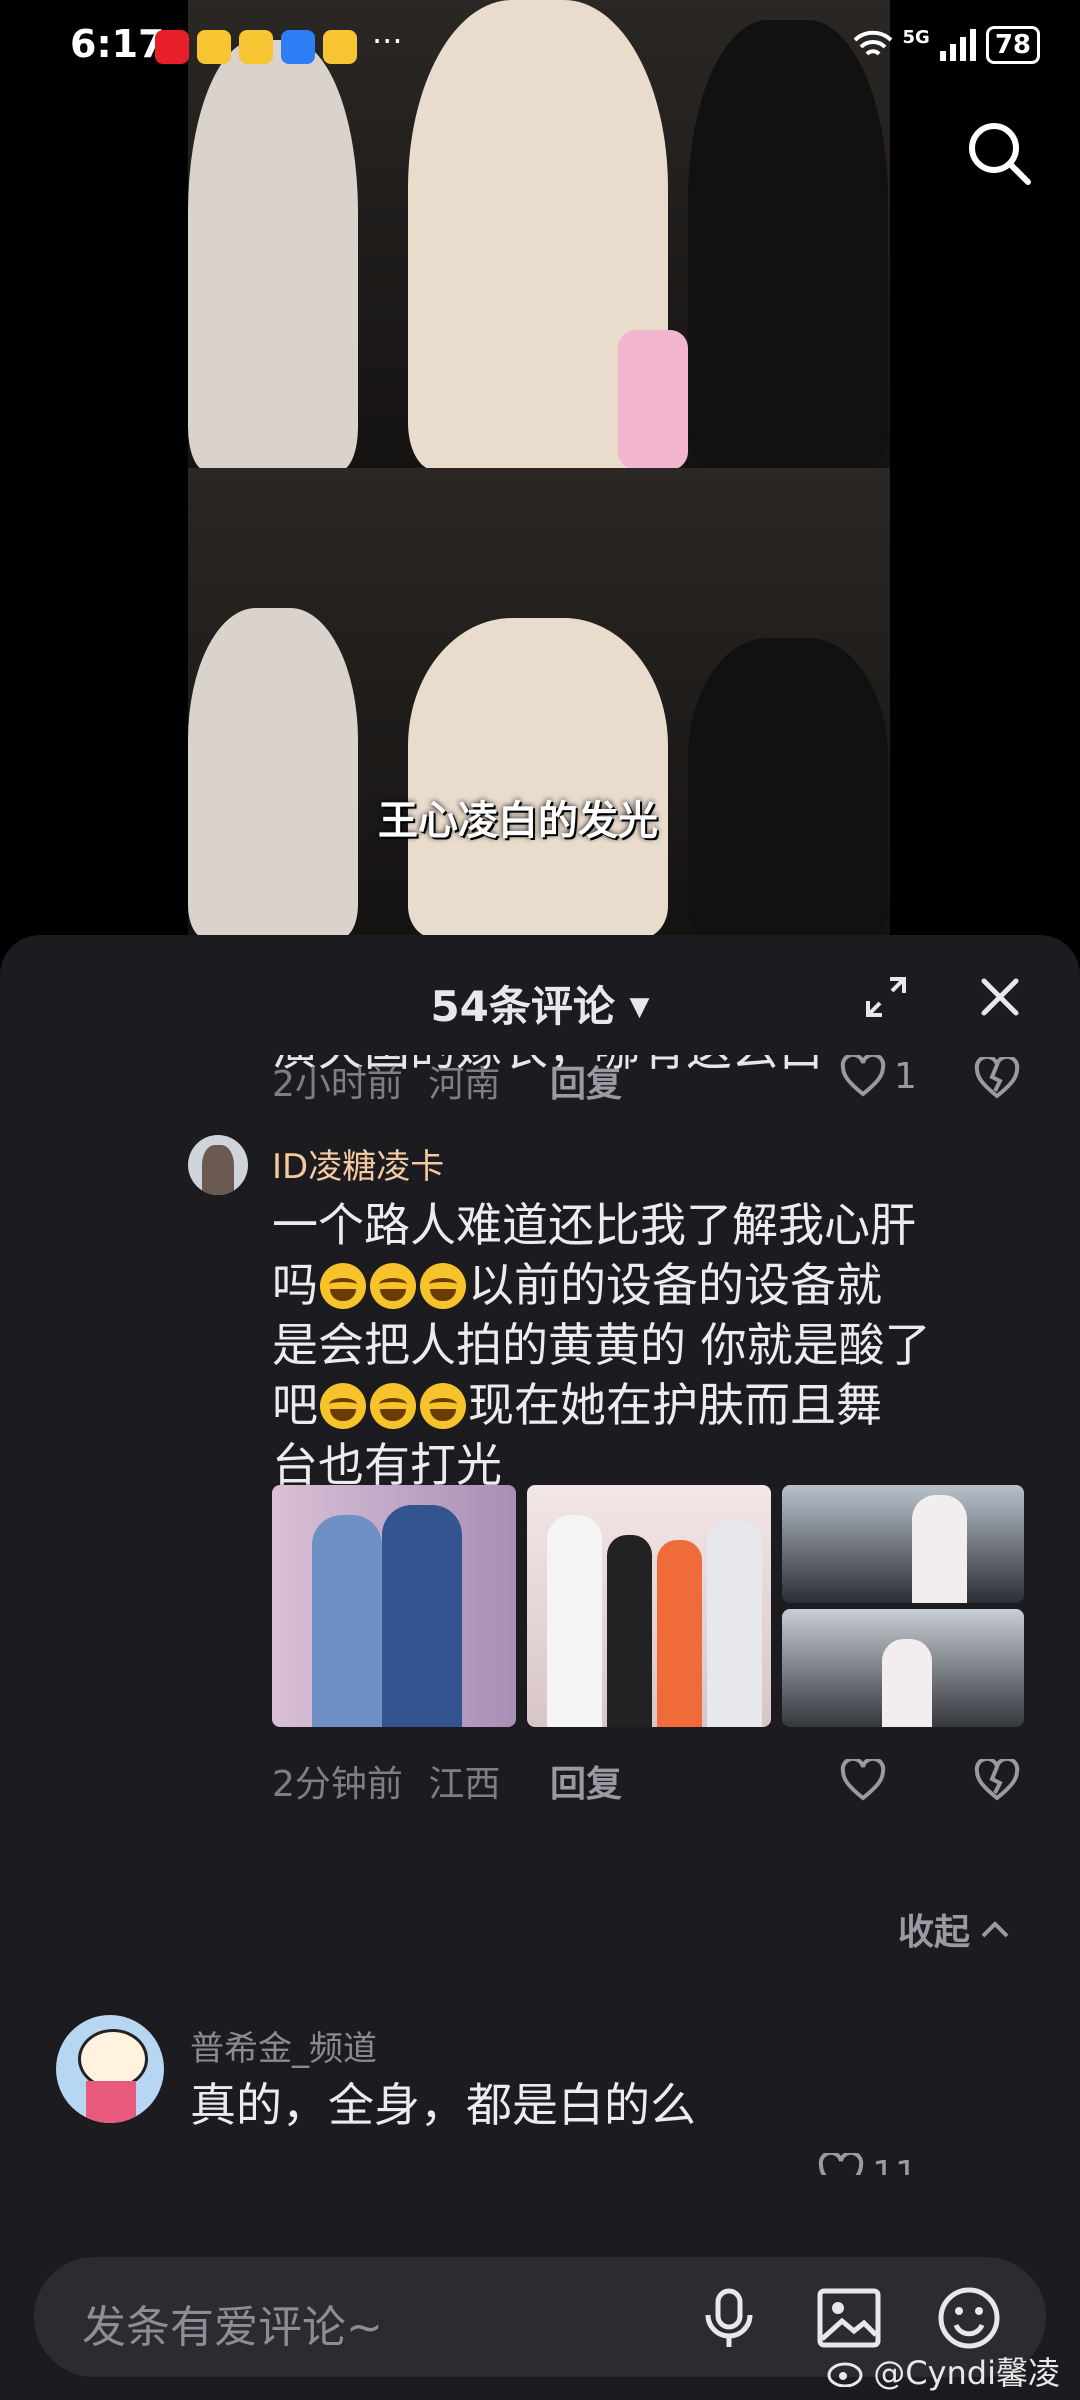 Image resolution: width=1080 pixels, height=2400 pixels. What do you see at coordinates (540, 48) in the screenshot?
I see `status-bar: 6:17 ··· 5G 78` at bounding box center [540, 48].